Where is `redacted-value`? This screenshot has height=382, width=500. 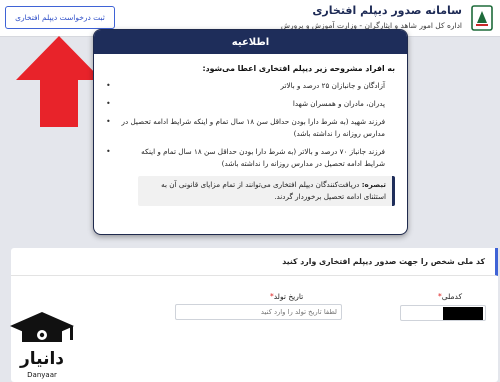
redacted-value is located at coordinates (463, 313).